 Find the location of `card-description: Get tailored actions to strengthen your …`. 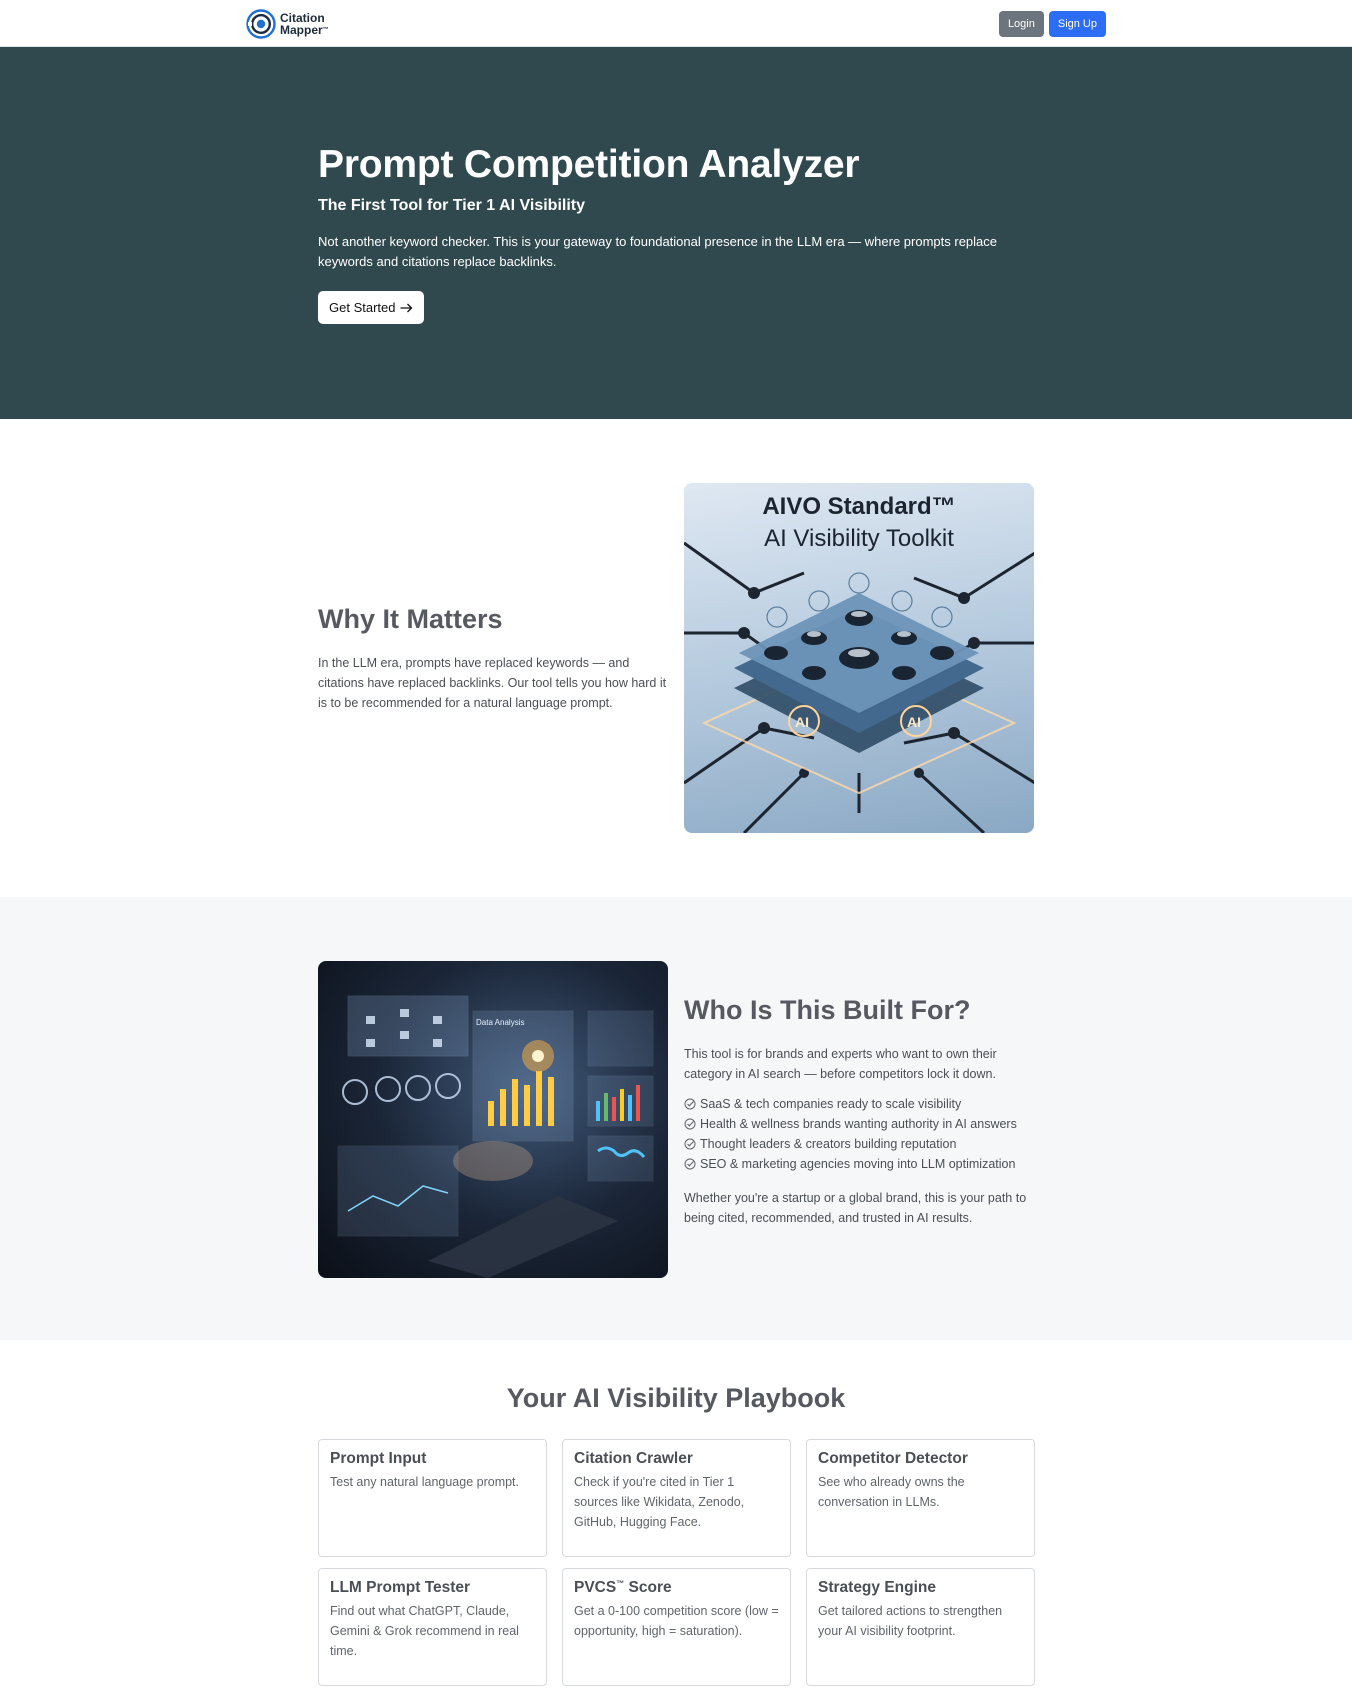

card-description: Get tailored actions to strengthen your … is located at coordinates (910, 1621).